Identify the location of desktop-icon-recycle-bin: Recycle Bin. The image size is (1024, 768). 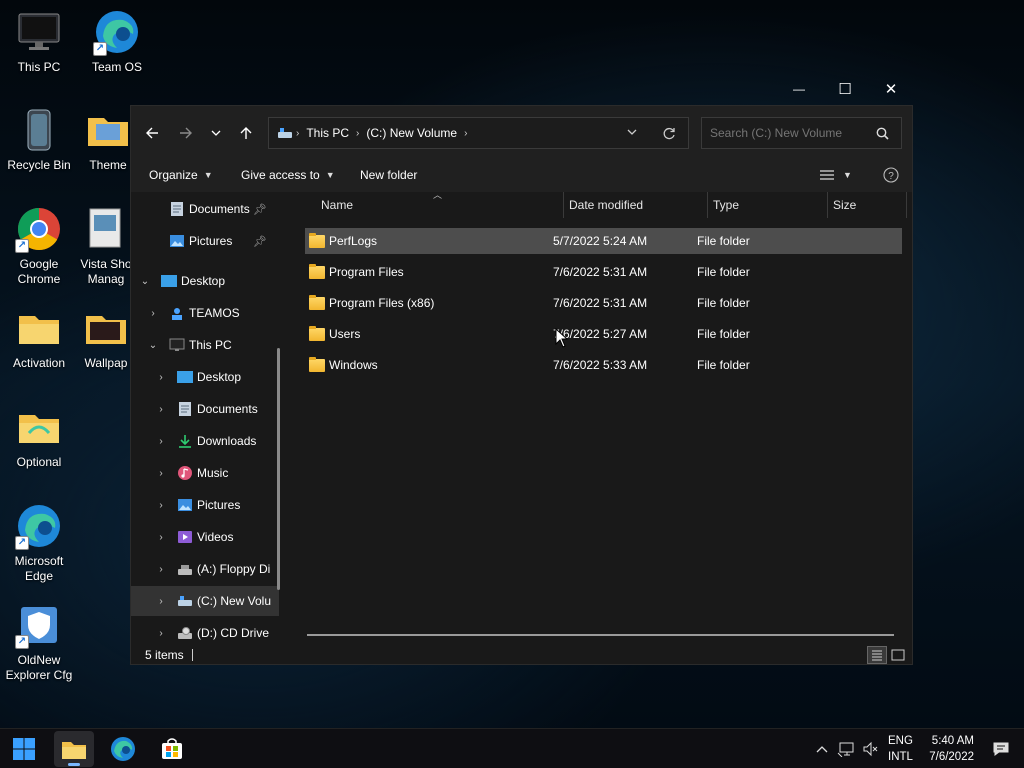
(39, 139).